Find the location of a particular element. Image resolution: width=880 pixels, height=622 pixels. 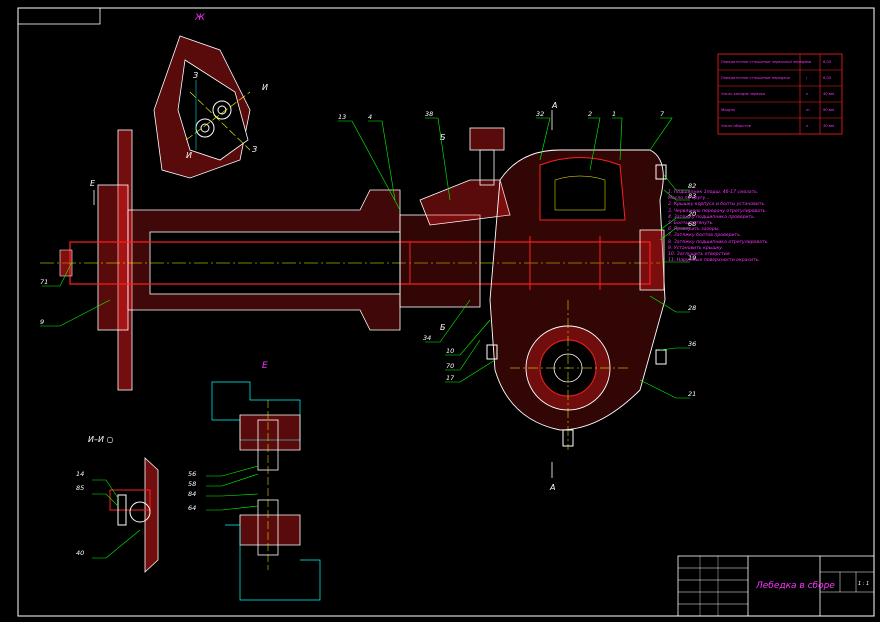

label-section-ii: И–И ○ is located at coordinates (101, 439).